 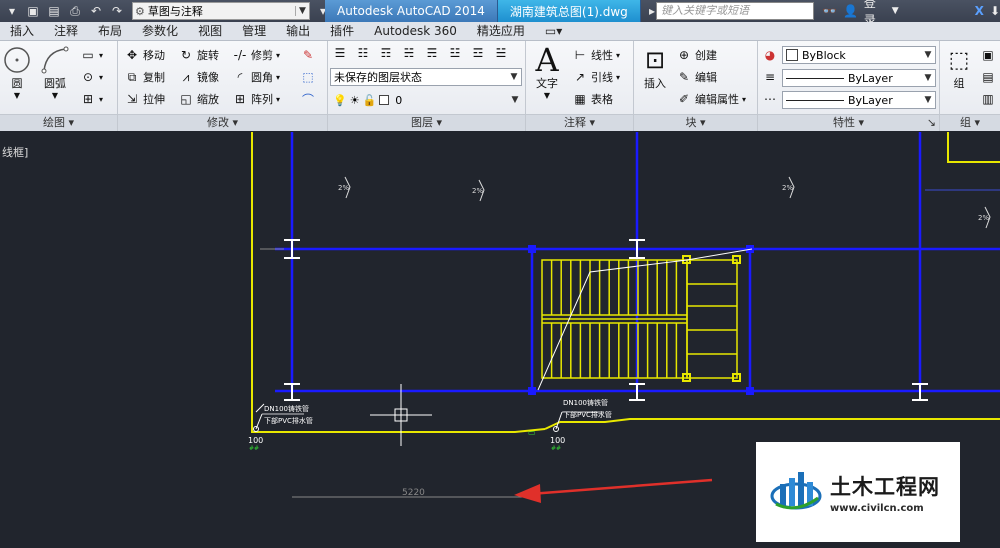 What do you see at coordinates (288, 420) in the screenshot?
I see `pipe-label: 下部PVC排水管` at bounding box center [288, 420].